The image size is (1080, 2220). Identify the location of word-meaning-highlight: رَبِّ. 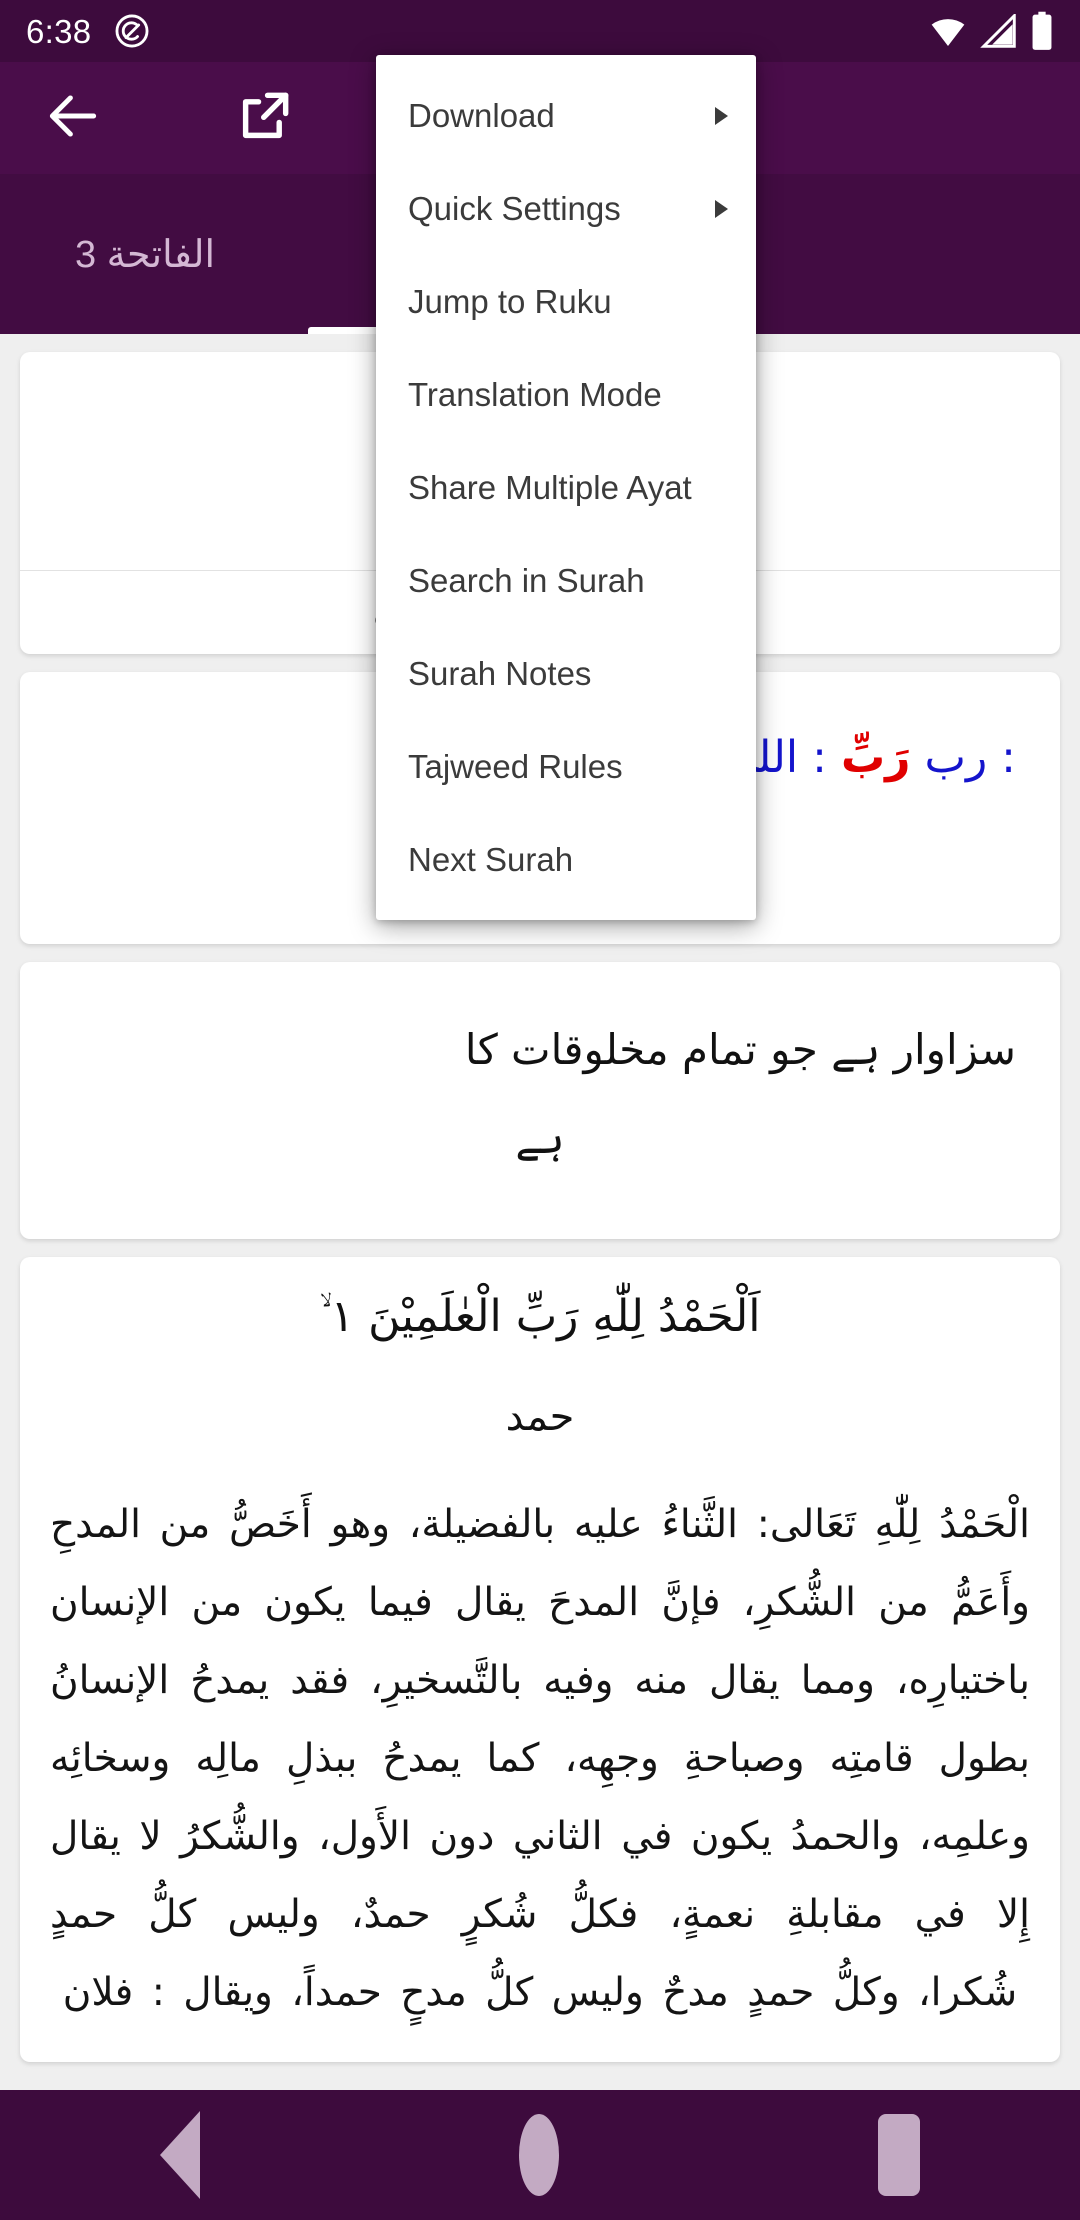
(875, 757).